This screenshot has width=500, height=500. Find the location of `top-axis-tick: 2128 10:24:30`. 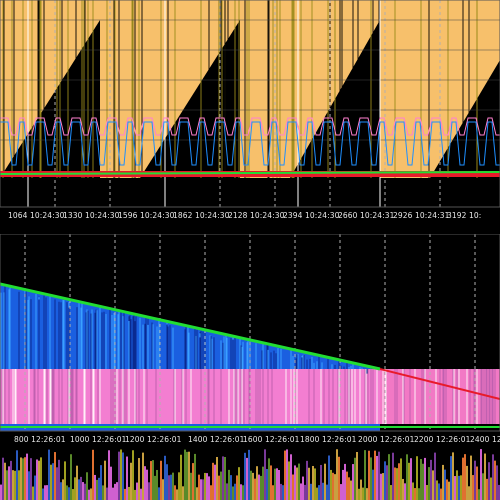

top-axis-tick: 2128 10:24:30 is located at coordinates (256, 215).